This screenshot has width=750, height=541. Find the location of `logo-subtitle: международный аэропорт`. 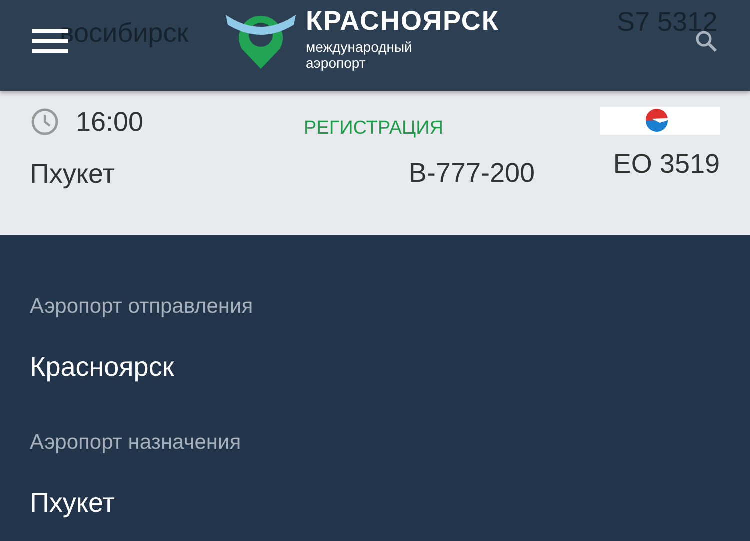

logo-subtitle: международный аэропорт is located at coordinates (360, 55).